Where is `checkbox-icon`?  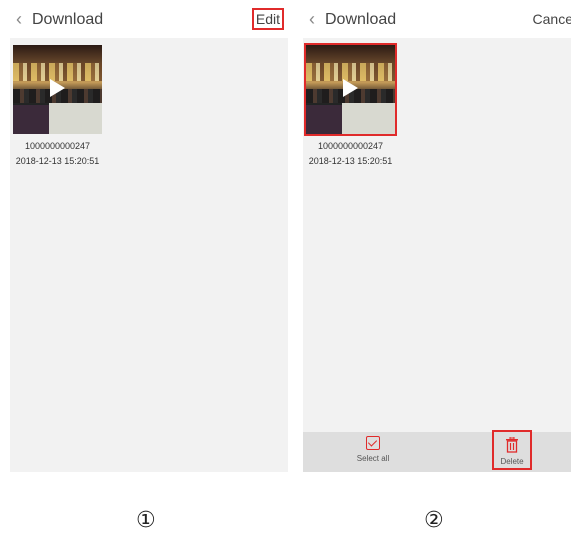 checkbox-icon is located at coordinates (373, 443).